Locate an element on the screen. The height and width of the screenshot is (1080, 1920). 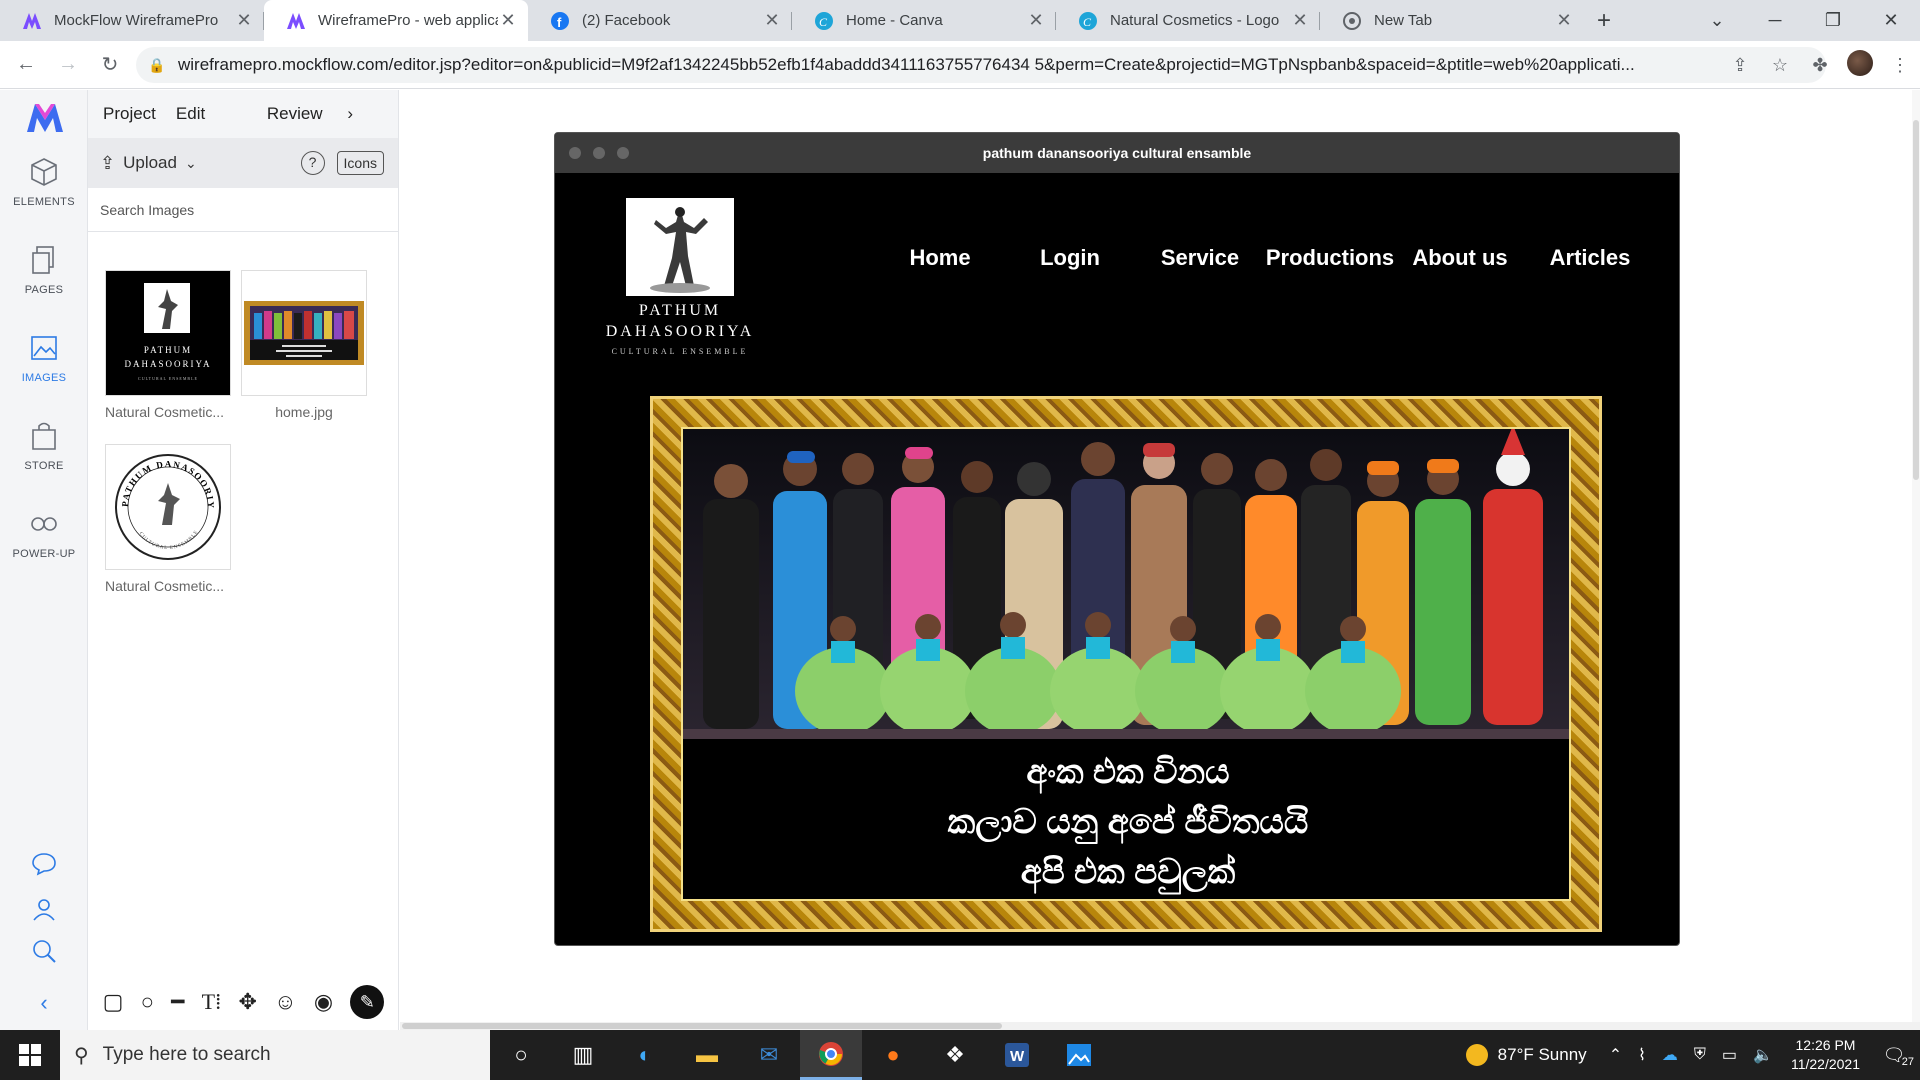
image-thumbnail: PATHUM DAHASOORIYA CULTURAL ENSEMBLE is located at coordinates (168, 333).